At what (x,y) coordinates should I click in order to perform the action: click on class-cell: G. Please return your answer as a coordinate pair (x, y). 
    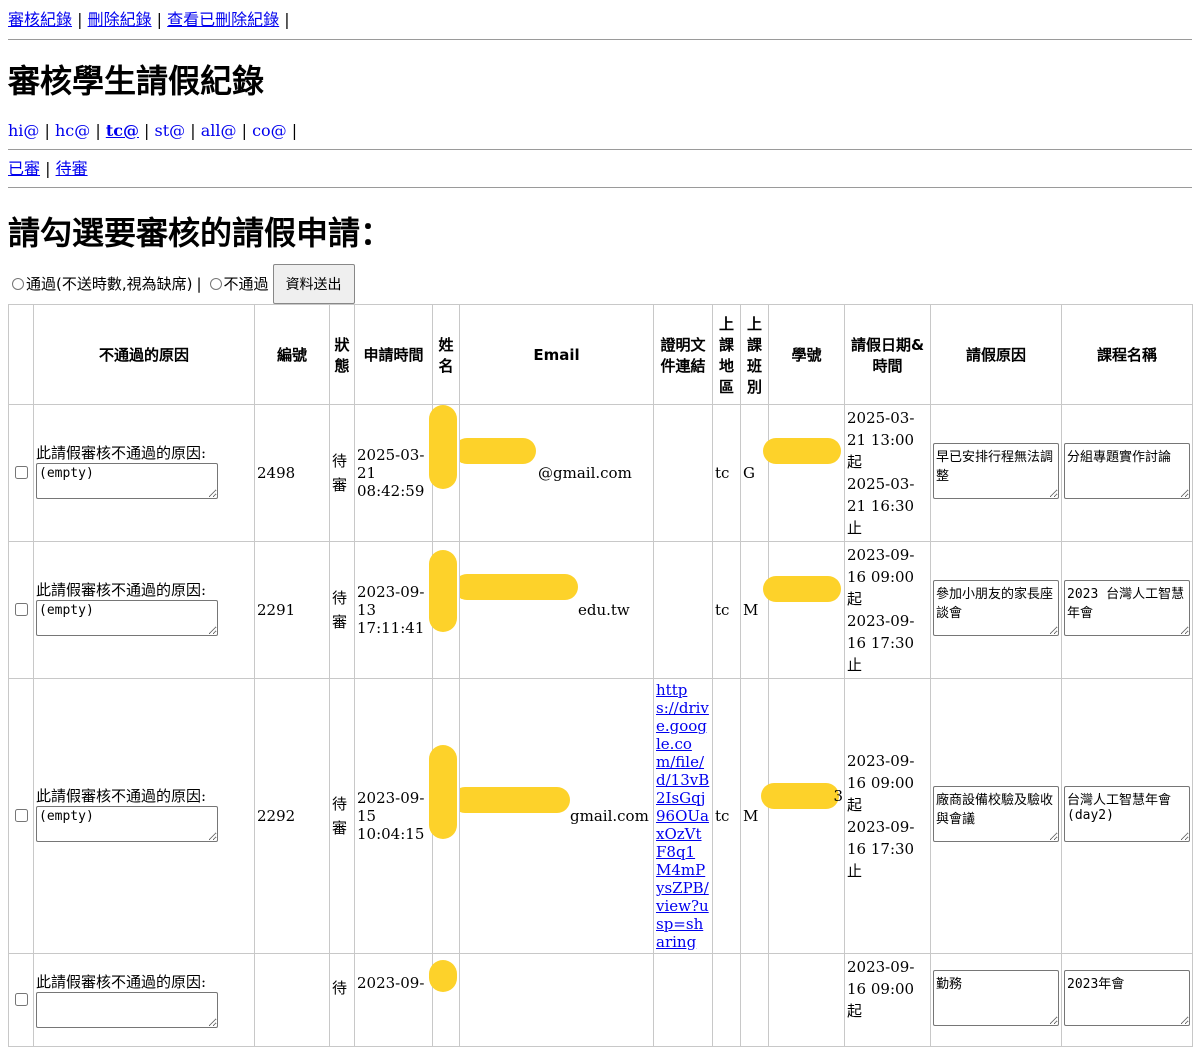
    Looking at the image, I should click on (754, 473).